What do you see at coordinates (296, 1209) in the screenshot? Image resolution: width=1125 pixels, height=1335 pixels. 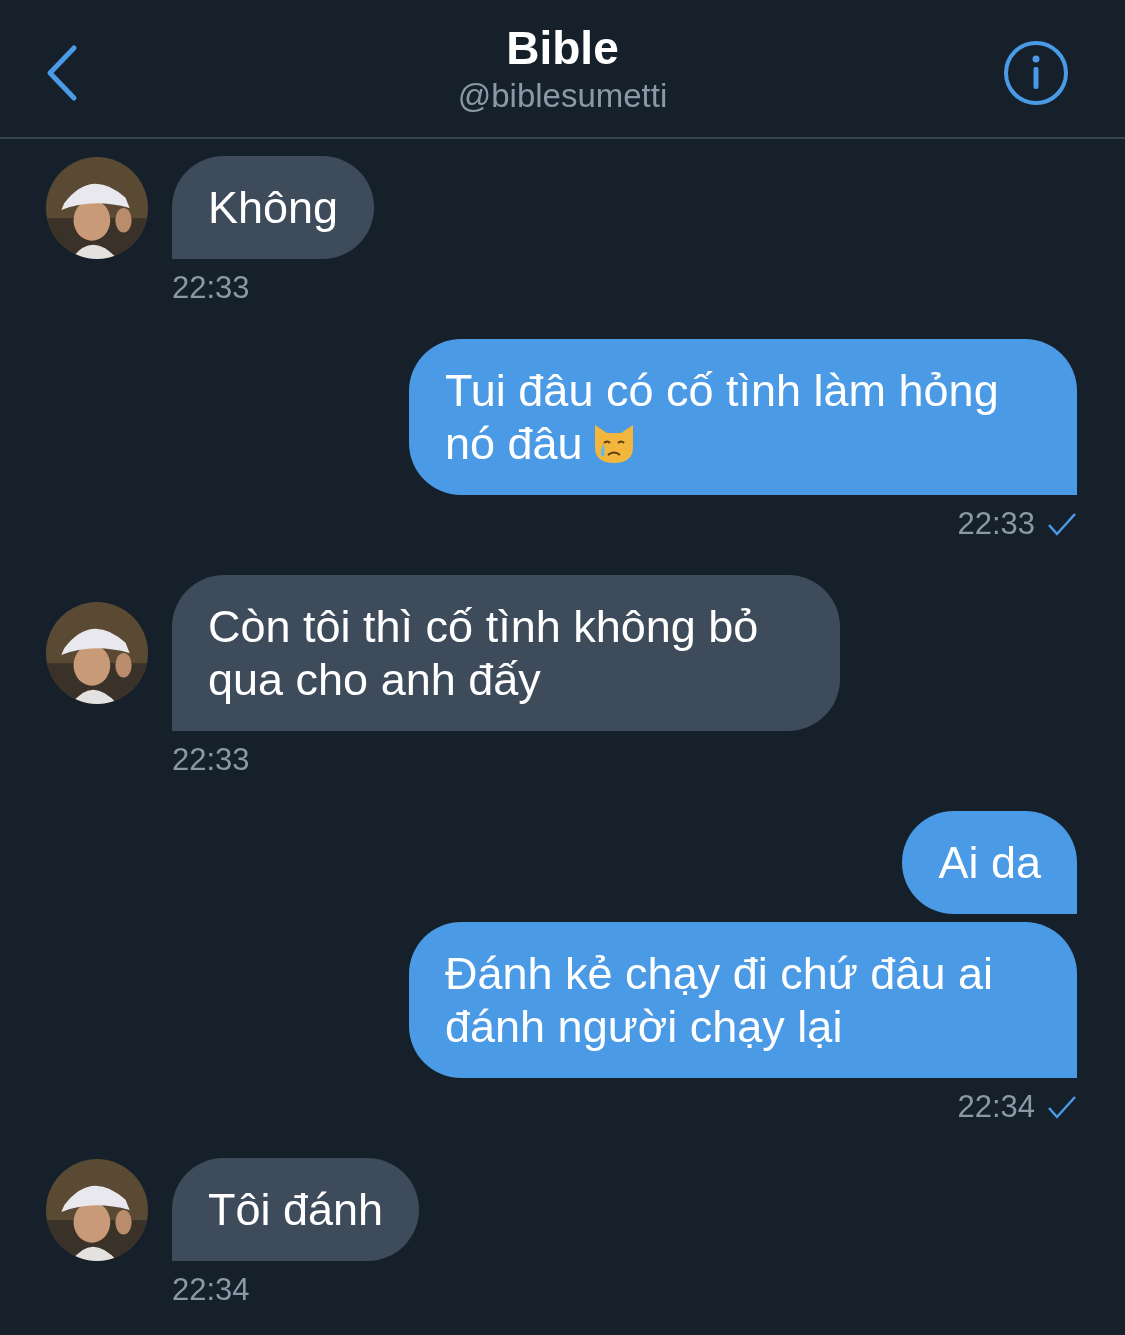 I see `message-bubble: Tôi đánh` at bounding box center [296, 1209].